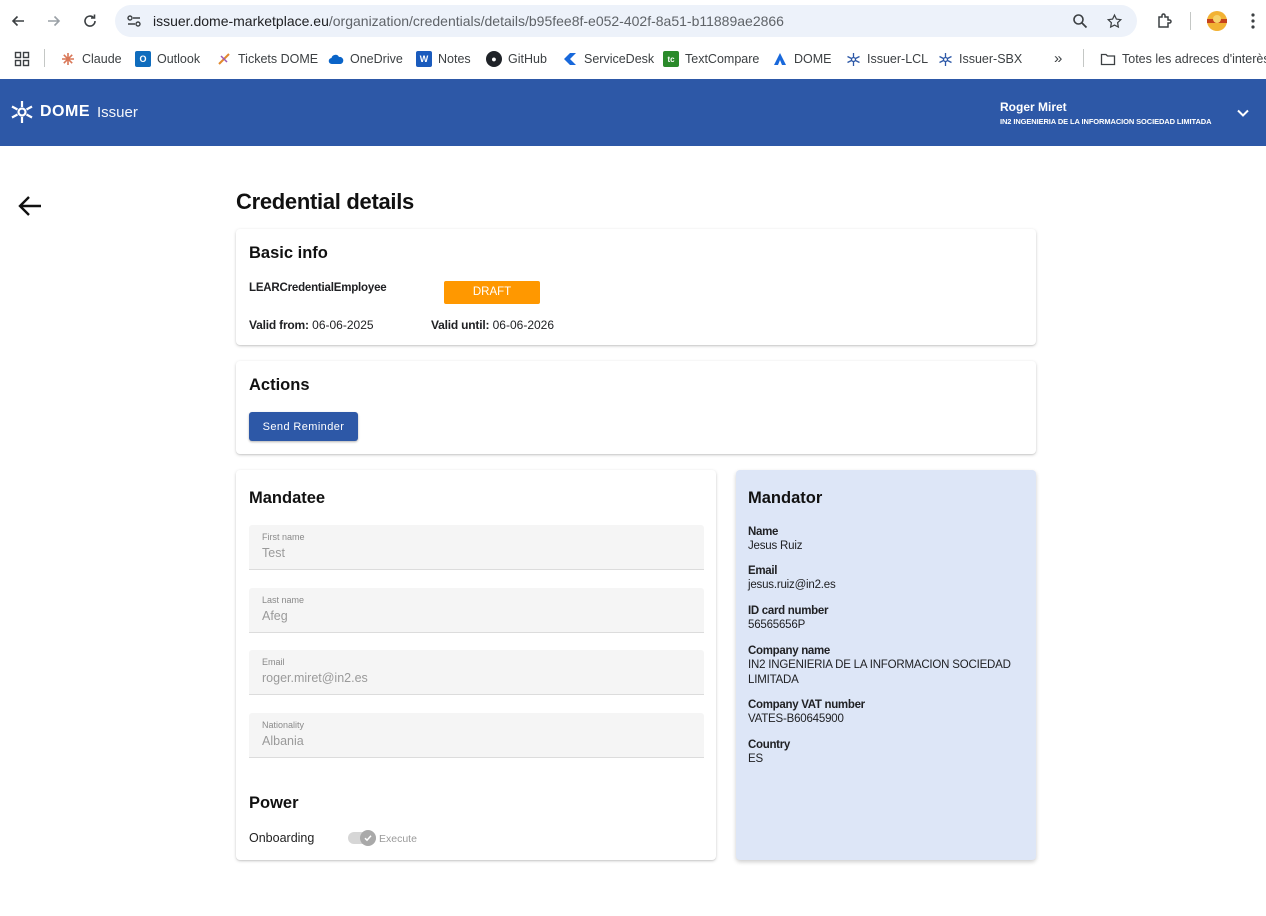 This screenshot has height=916, width=1266. I want to click on bookmark-label: Notes, so click(454, 59).